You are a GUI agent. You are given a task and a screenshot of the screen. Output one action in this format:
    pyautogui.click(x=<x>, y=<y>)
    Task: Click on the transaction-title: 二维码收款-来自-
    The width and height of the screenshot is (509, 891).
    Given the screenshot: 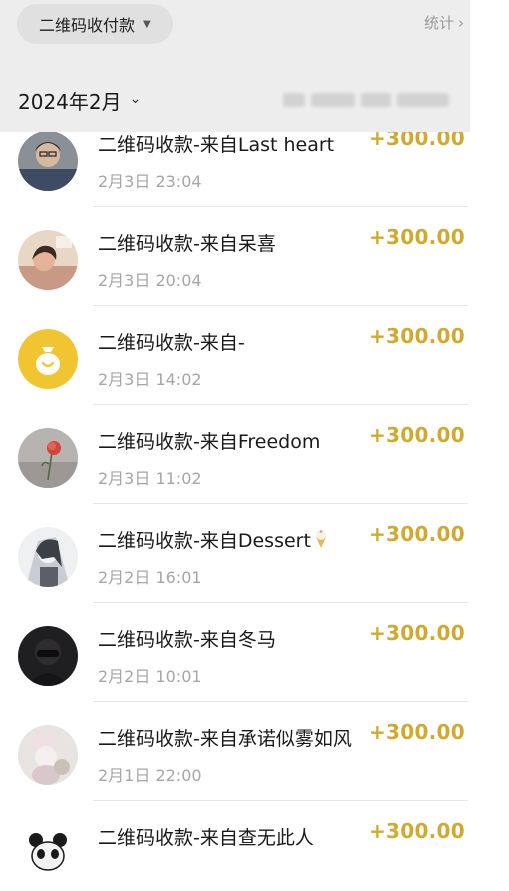 What is the action you would take?
    pyautogui.click(x=171, y=343)
    